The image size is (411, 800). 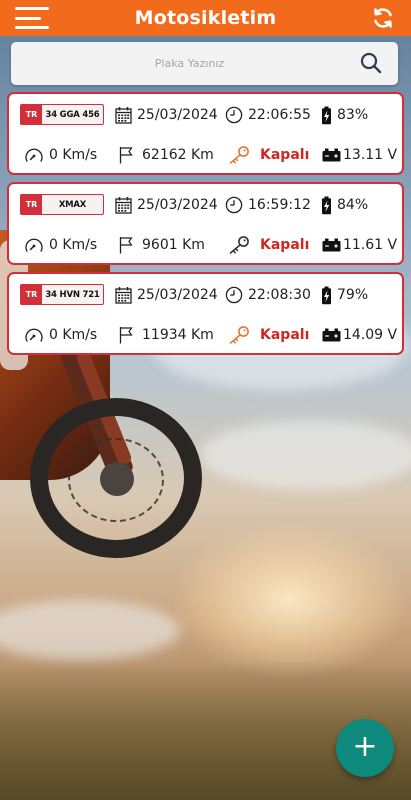 What do you see at coordinates (178, 155) in the screenshot?
I see `distance-value: 62162 Km` at bounding box center [178, 155].